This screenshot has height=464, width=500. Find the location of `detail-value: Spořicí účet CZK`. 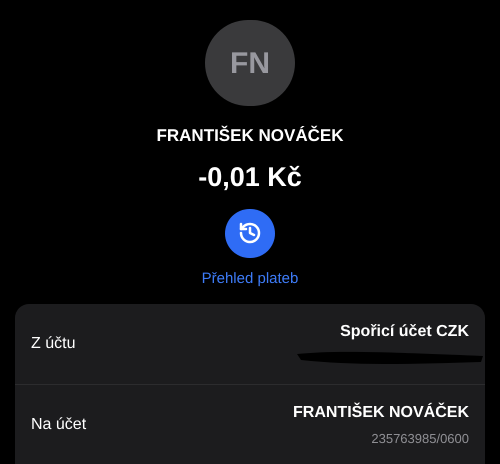

detail-value: Spořicí účet CZK is located at coordinates (404, 332).